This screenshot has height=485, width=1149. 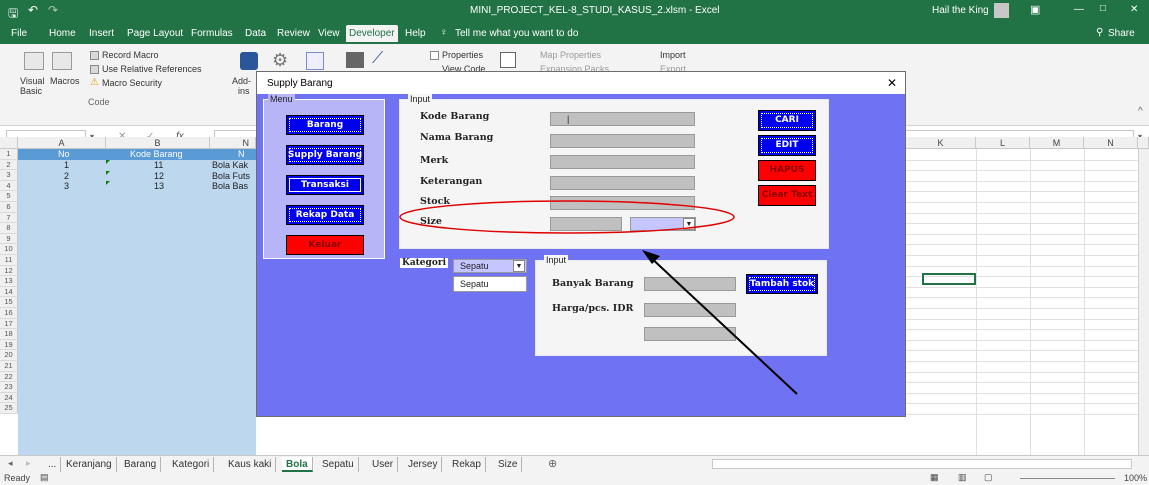 What do you see at coordinates (622, 203) in the screenshot?
I see `stock-input` at bounding box center [622, 203].